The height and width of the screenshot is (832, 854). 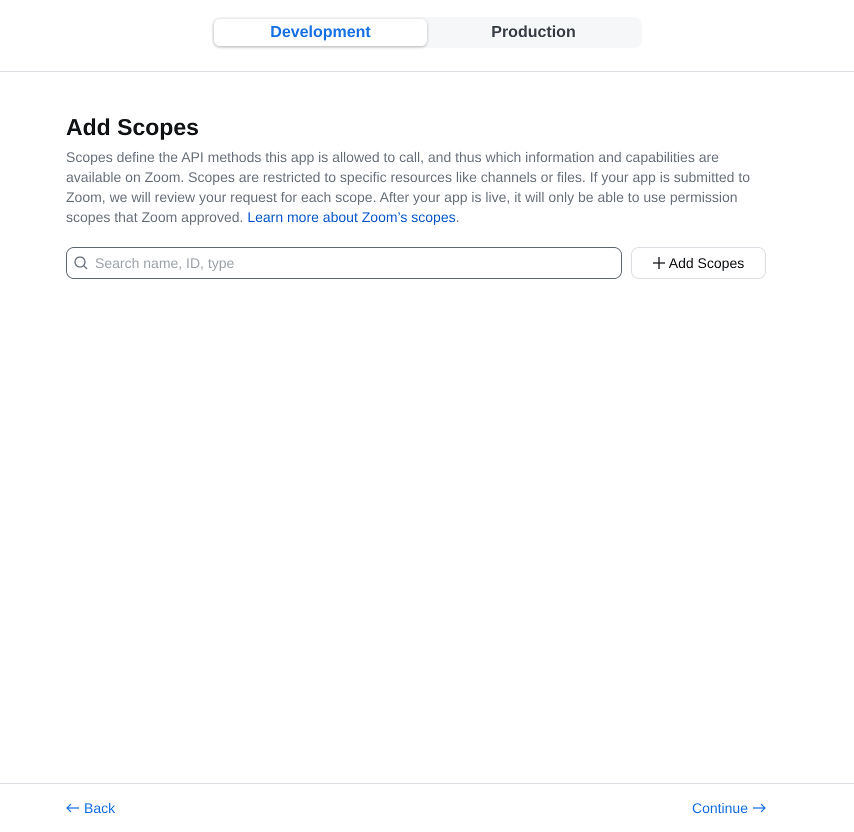 What do you see at coordinates (133, 127) in the screenshot?
I see `section-title: Add Scopes` at bounding box center [133, 127].